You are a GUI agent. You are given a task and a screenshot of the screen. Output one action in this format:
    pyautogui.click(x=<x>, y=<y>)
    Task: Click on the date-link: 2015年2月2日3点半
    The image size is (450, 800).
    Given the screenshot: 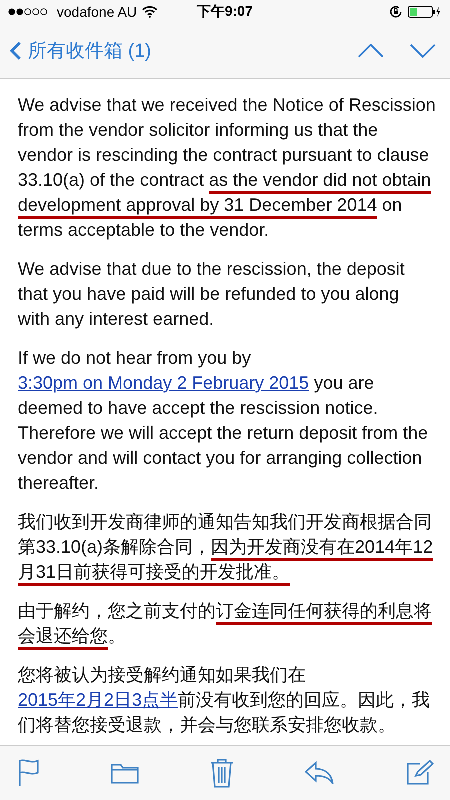 What is the action you would take?
    pyautogui.click(x=98, y=700)
    